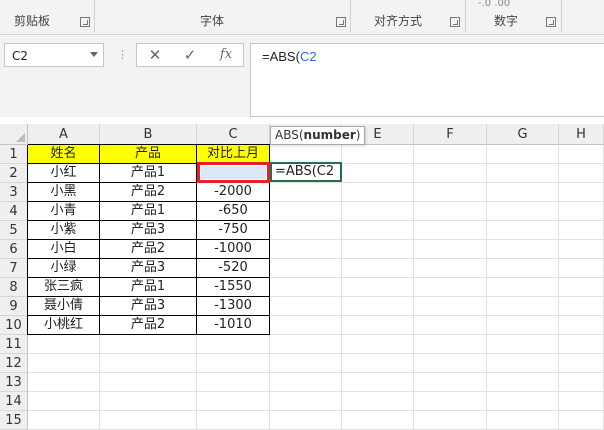 The image size is (604, 430). I want to click on cell-b7: 产品3, so click(148, 268).